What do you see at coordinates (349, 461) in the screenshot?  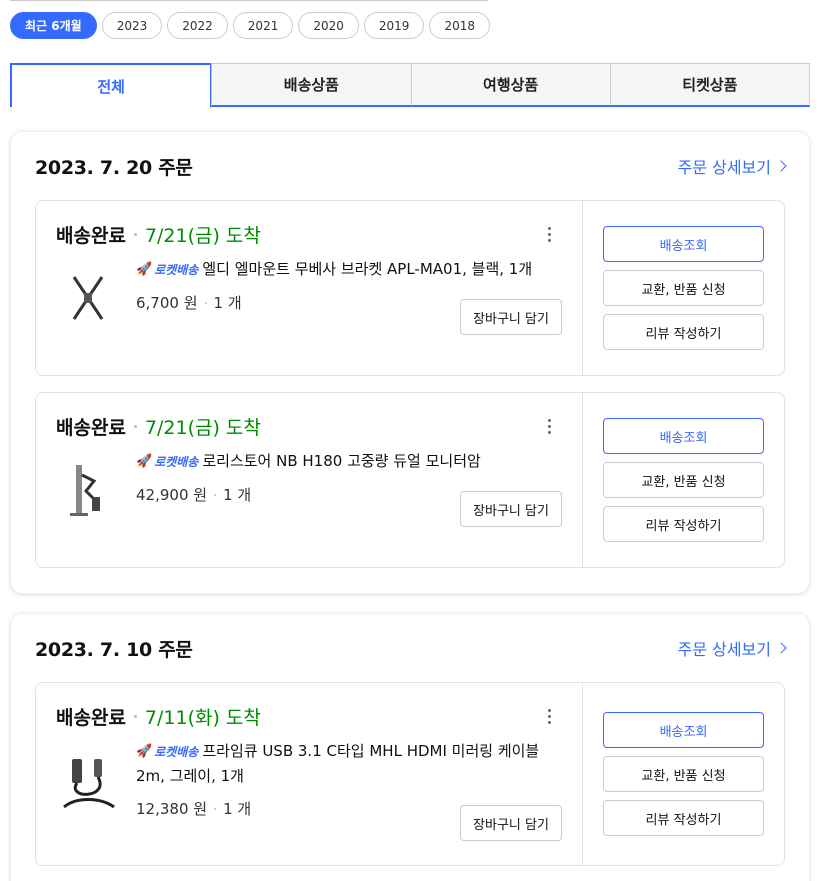 I see `product-name: 🚀 로켓배송 로리스토어 NB H180 고중량 듀얼 모니터암` at bounding box center [349, 461].